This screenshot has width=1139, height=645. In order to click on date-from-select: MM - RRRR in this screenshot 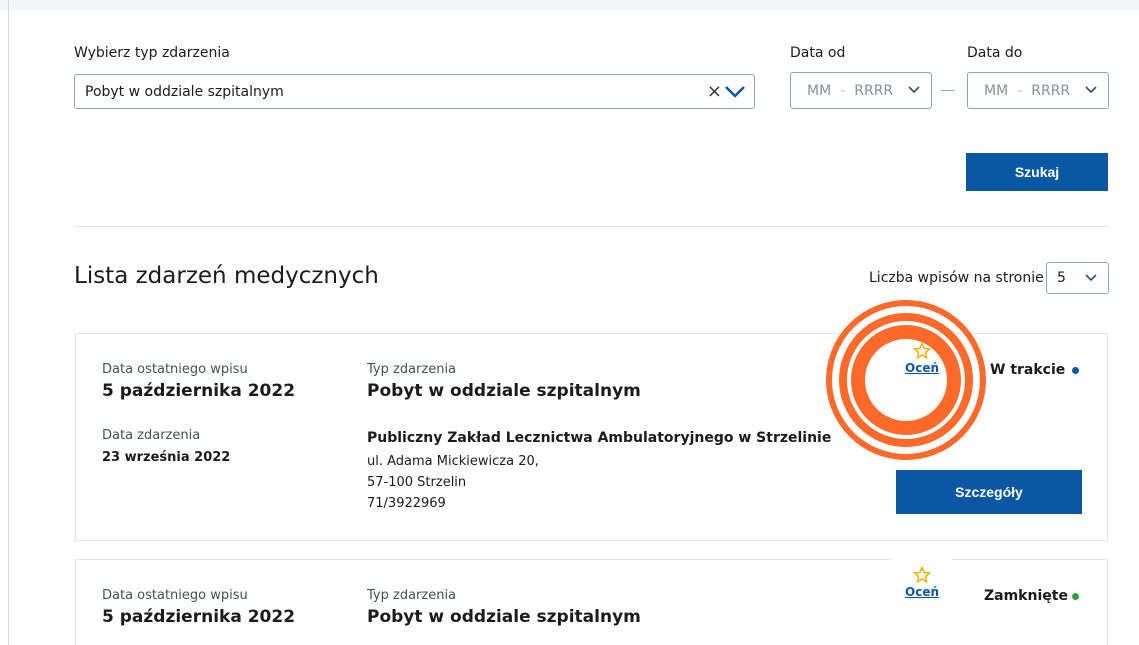, I will do `click(861, 90)`.